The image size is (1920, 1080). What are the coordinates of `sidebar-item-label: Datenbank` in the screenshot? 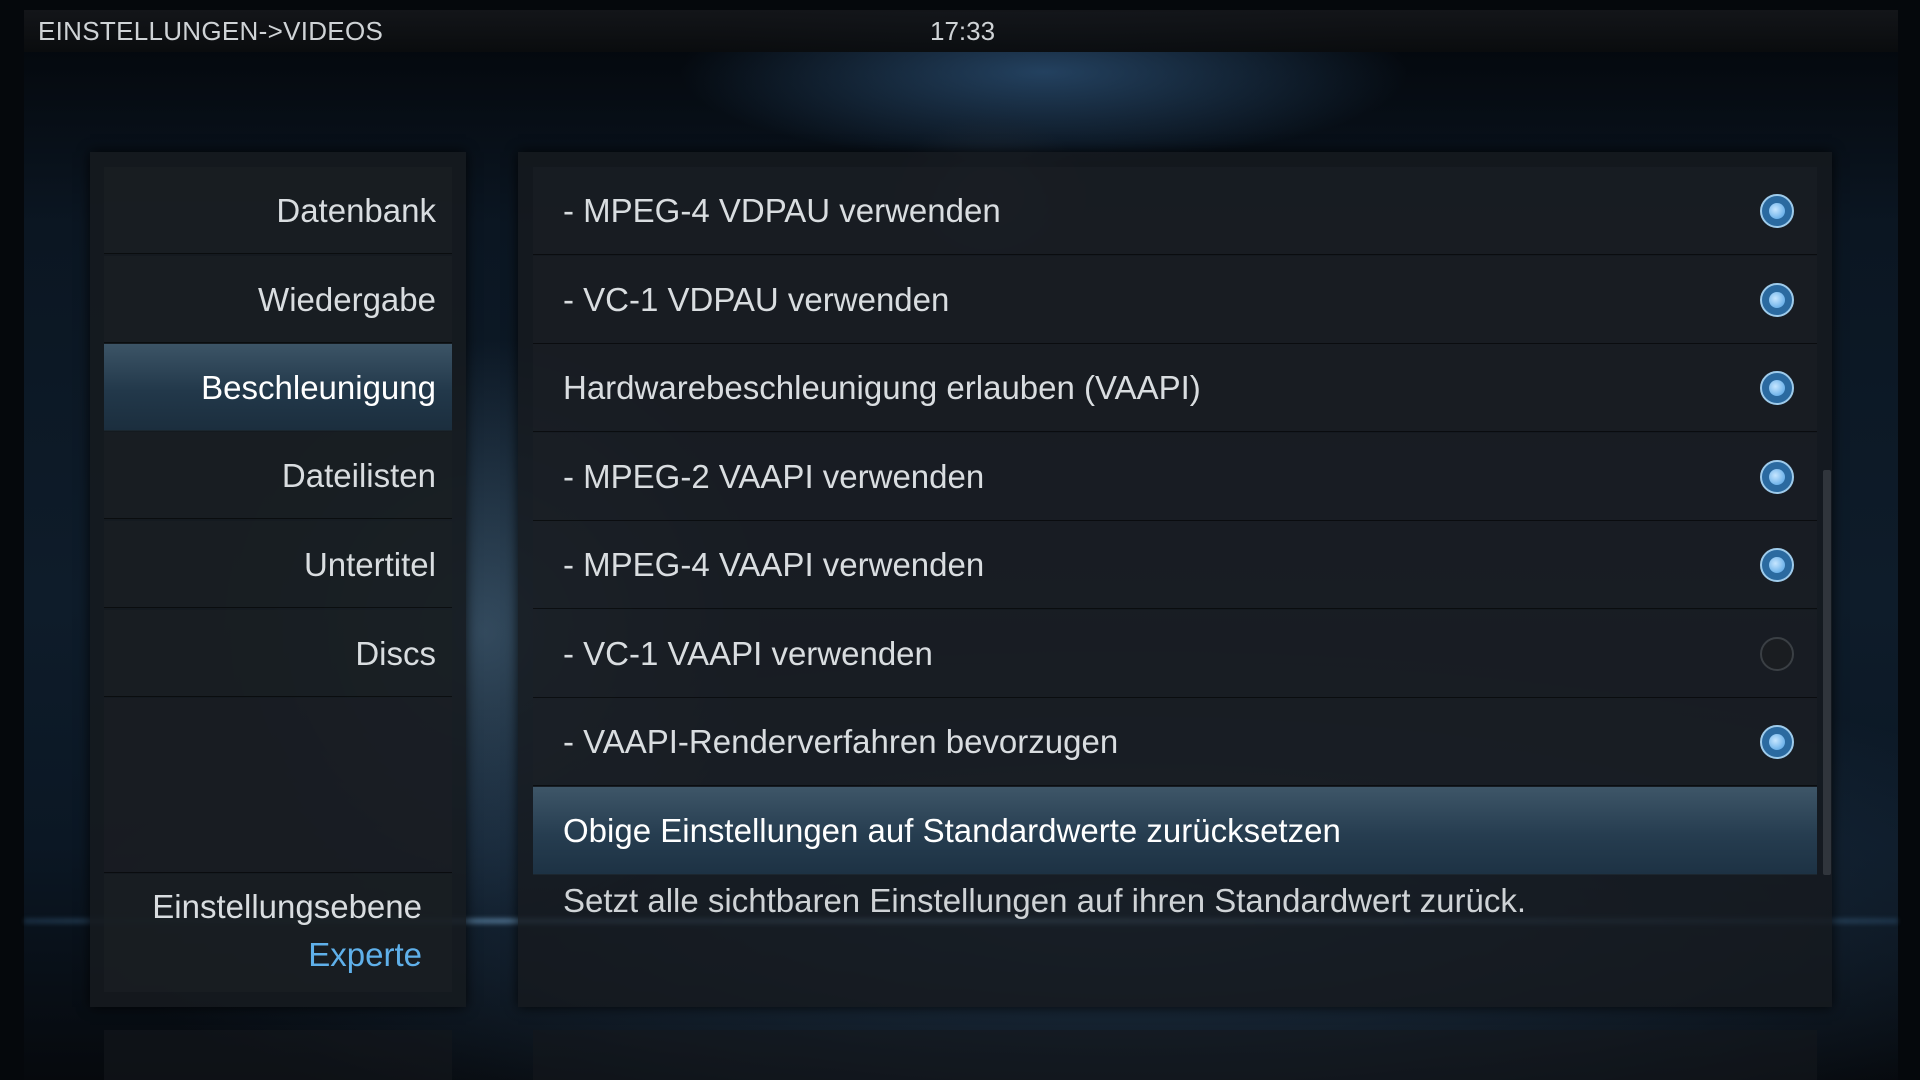 It's located at (356, 210).